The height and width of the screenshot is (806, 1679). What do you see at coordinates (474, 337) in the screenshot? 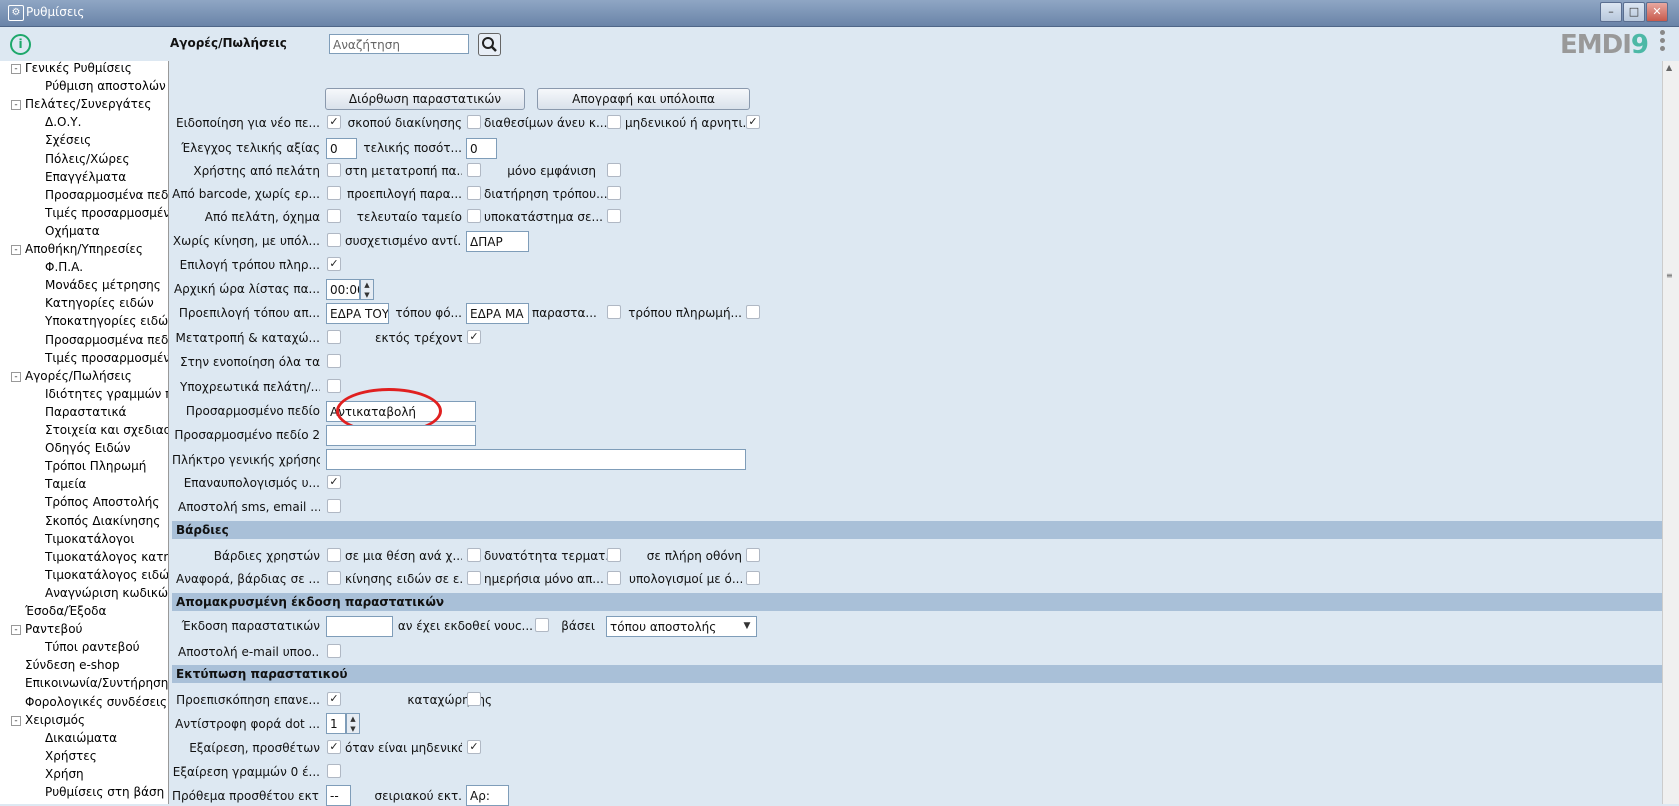
I see `checkbox-except-current: ✓` at bounding box center [474, 337].